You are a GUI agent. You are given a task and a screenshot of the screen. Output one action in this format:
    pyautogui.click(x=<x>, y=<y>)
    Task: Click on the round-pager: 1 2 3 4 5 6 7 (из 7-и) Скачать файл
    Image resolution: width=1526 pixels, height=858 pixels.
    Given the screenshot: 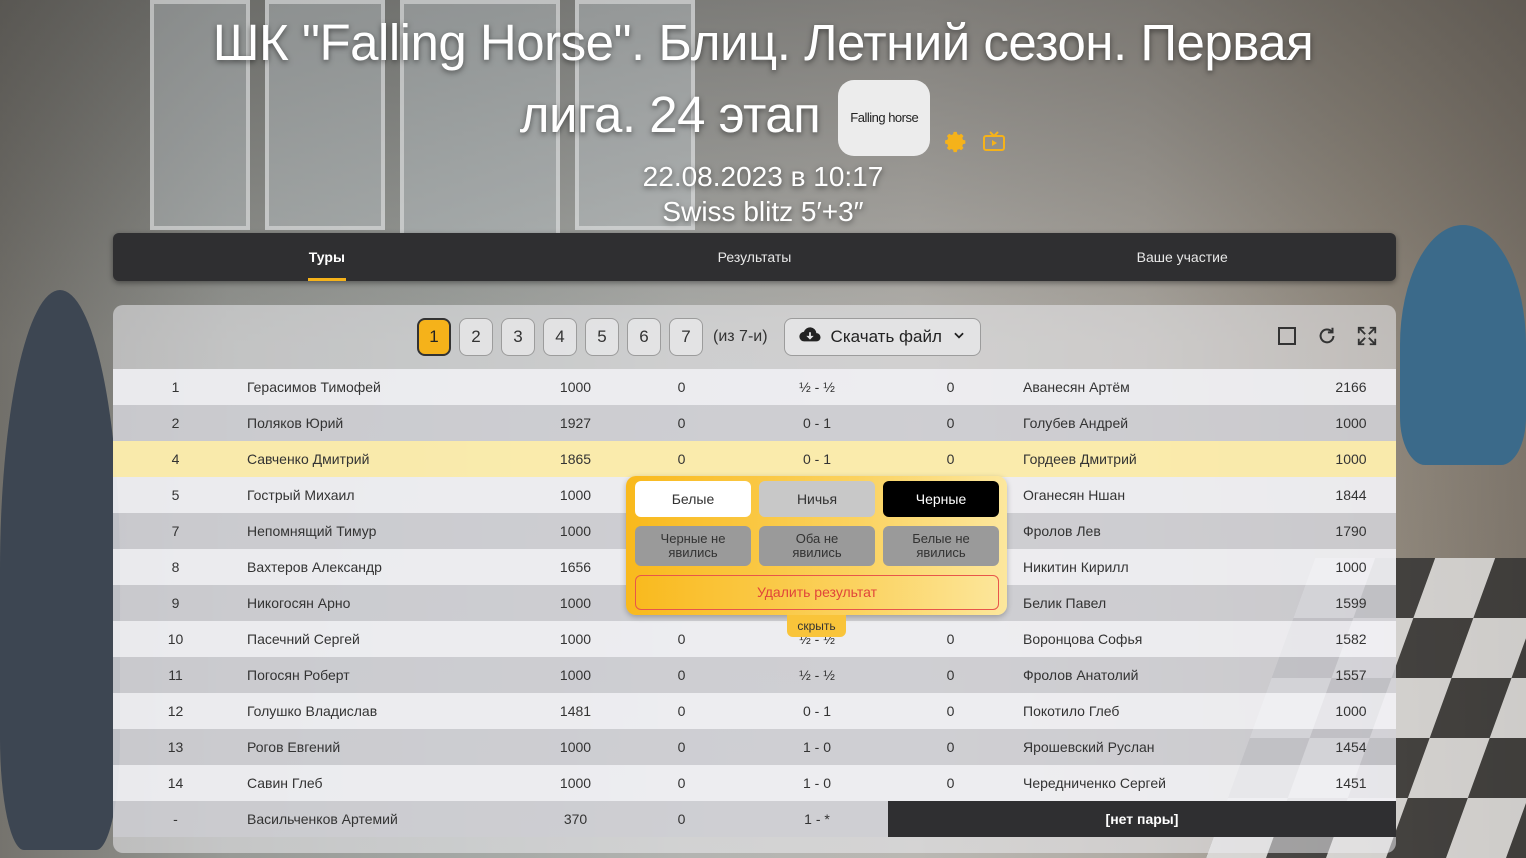 What is the action you would take?
    pyautogui.click(x=699, y=337)
    